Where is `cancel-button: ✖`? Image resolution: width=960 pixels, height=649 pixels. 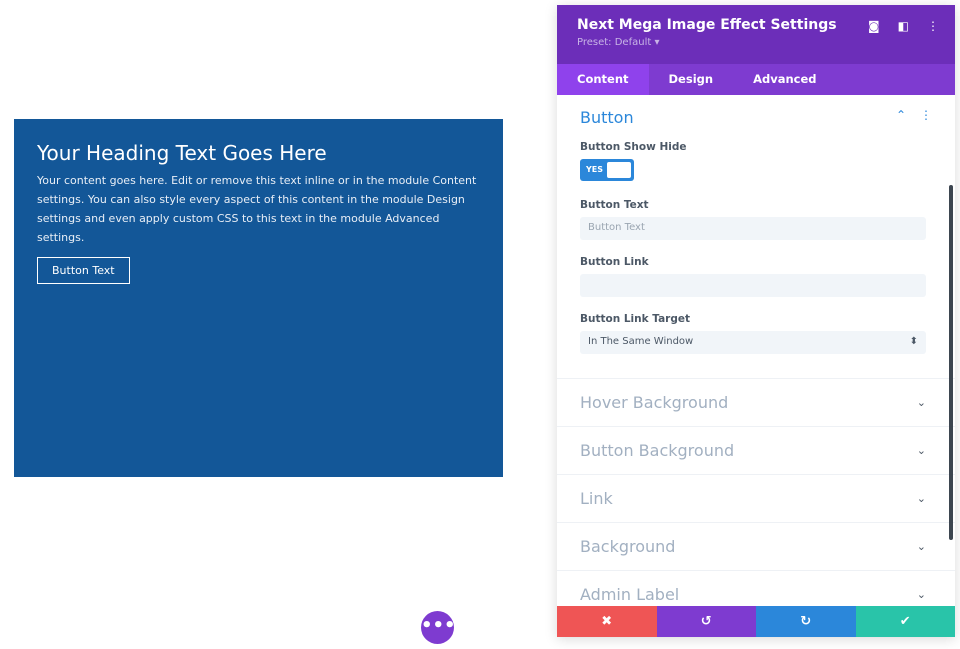 cancel-button: ✖ is located at coordinates (607, 621).